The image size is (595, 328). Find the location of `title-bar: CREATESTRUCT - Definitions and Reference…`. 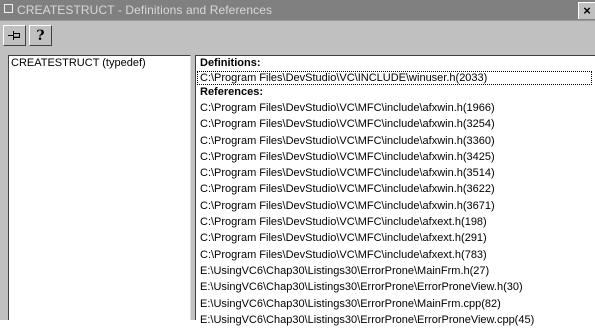

title-bar: CREATESTRUCT - Definitions and Reference… is located at coordinates (297, 10).